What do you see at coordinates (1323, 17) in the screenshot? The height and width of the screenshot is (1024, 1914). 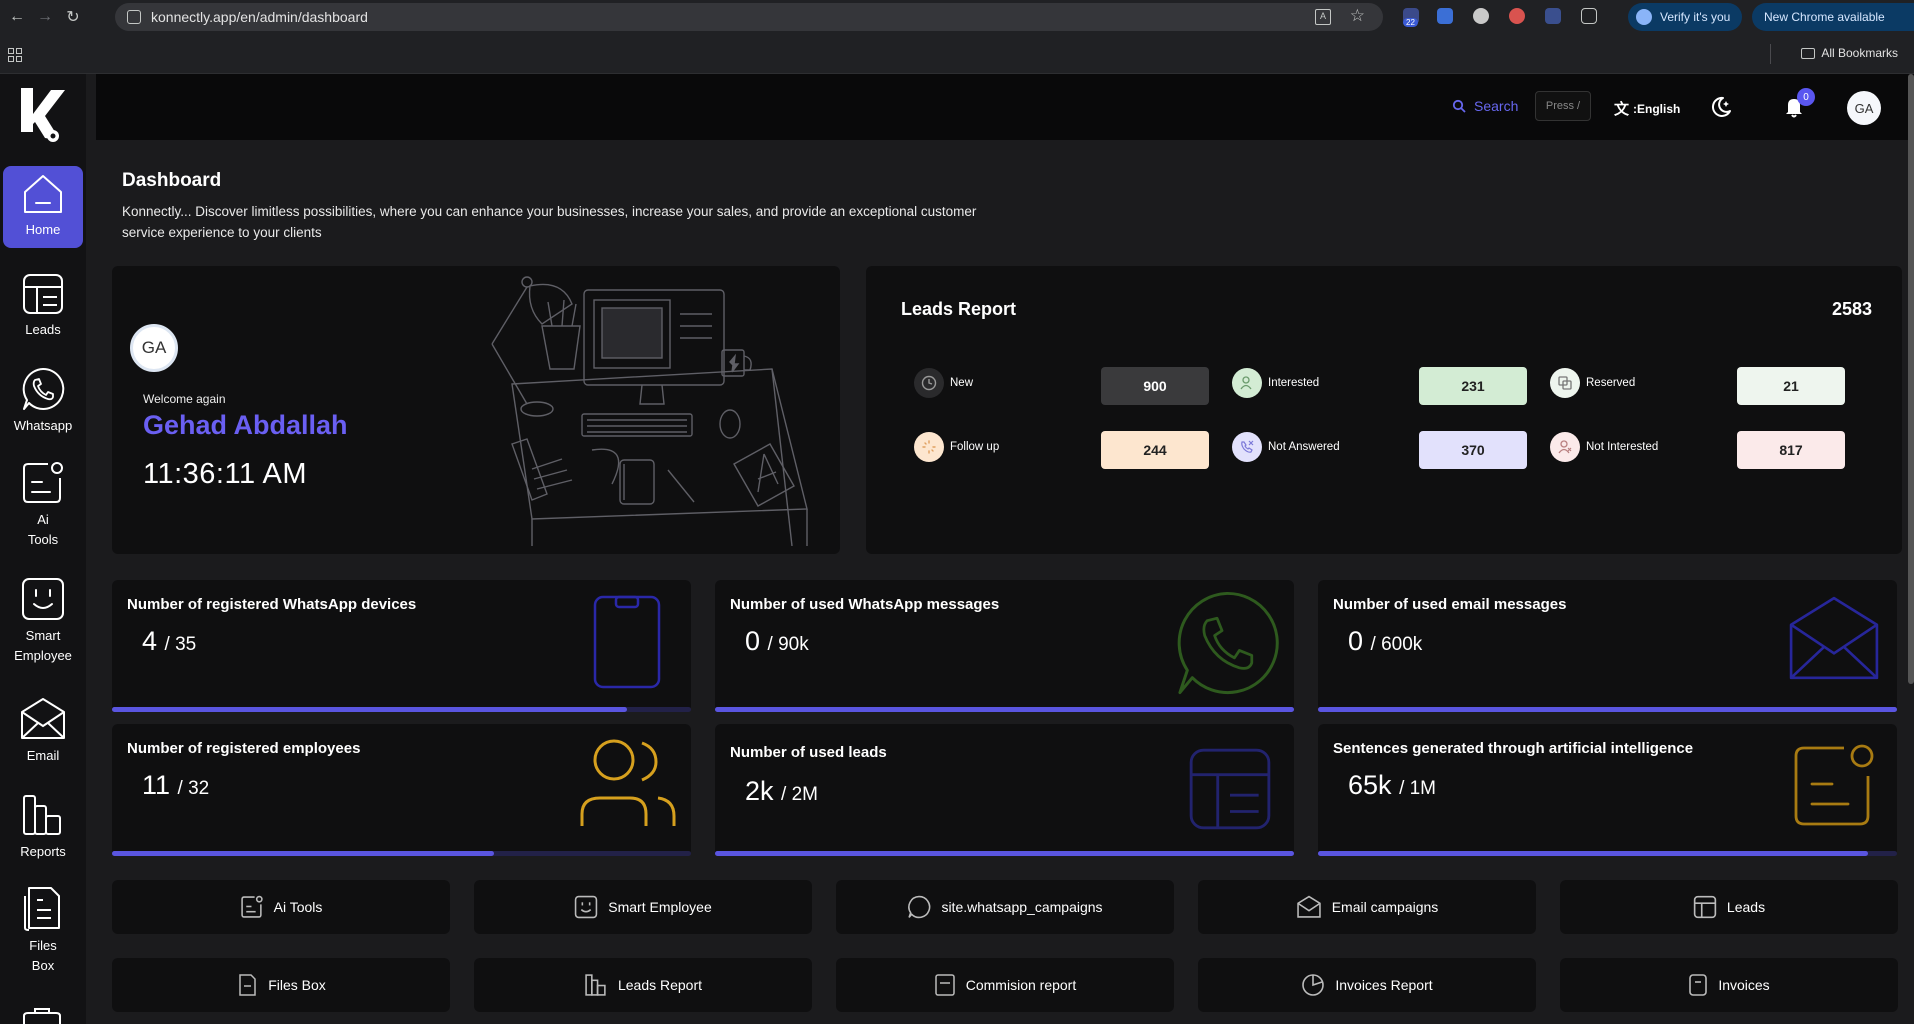 I see `translate-icon: A` at bounding box center [1323, 17].